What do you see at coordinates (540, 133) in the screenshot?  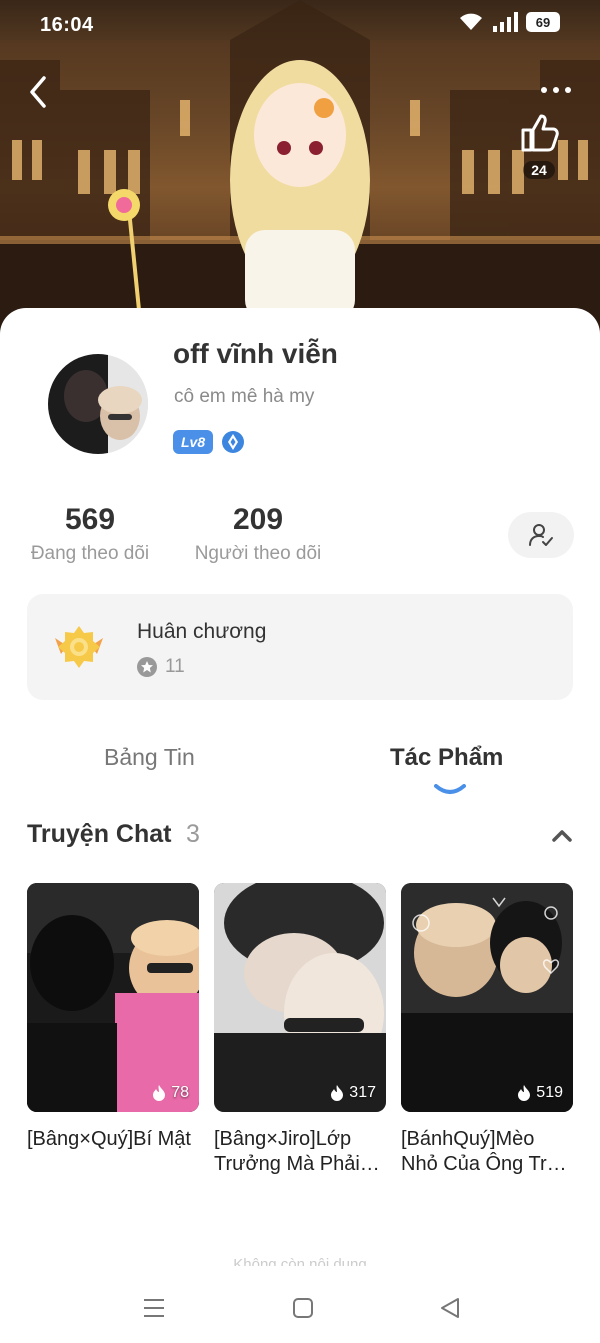 I see `thumbs-up-icon` at bounding box center [540, 133].